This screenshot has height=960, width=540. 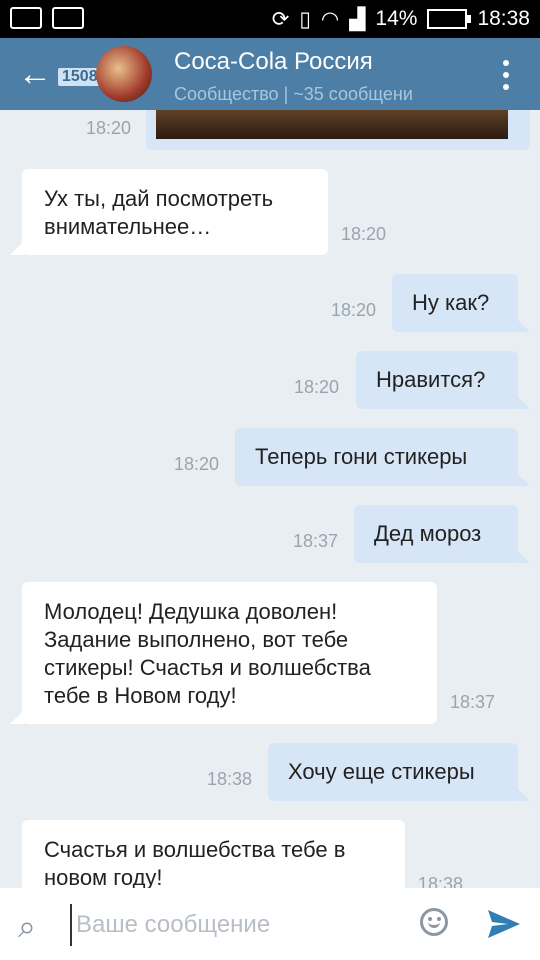 I want to click on battery-percent: 14%, so click(x=396, y=18).